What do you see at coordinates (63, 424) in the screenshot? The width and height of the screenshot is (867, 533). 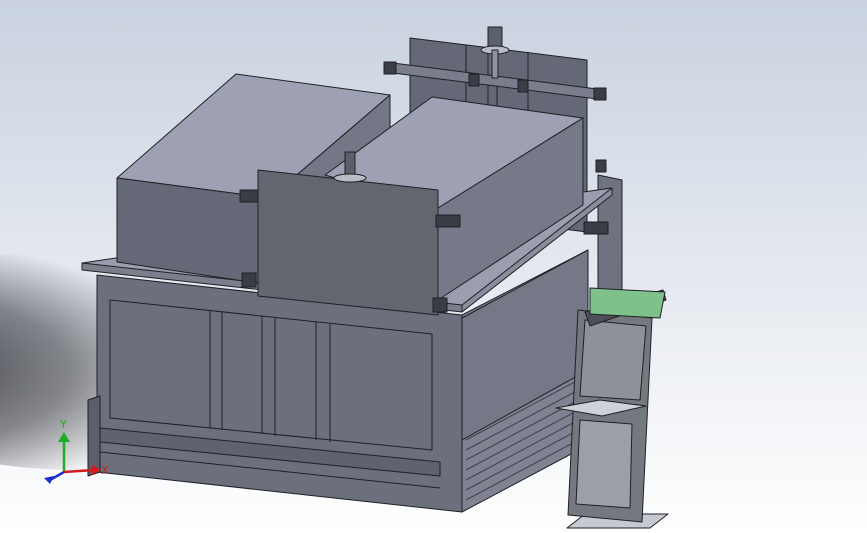 I see `y-axis-label: Y` at bounding box center [63, 424].